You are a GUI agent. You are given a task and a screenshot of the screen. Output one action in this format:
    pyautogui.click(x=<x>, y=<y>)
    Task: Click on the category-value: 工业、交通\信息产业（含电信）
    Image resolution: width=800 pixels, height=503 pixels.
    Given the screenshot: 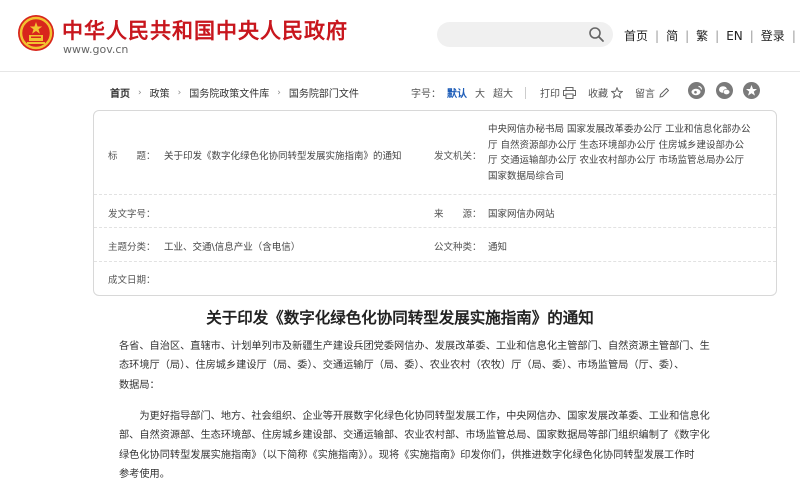 What is the action you would take?
    pyautogui.click(x=232, y=247)
    